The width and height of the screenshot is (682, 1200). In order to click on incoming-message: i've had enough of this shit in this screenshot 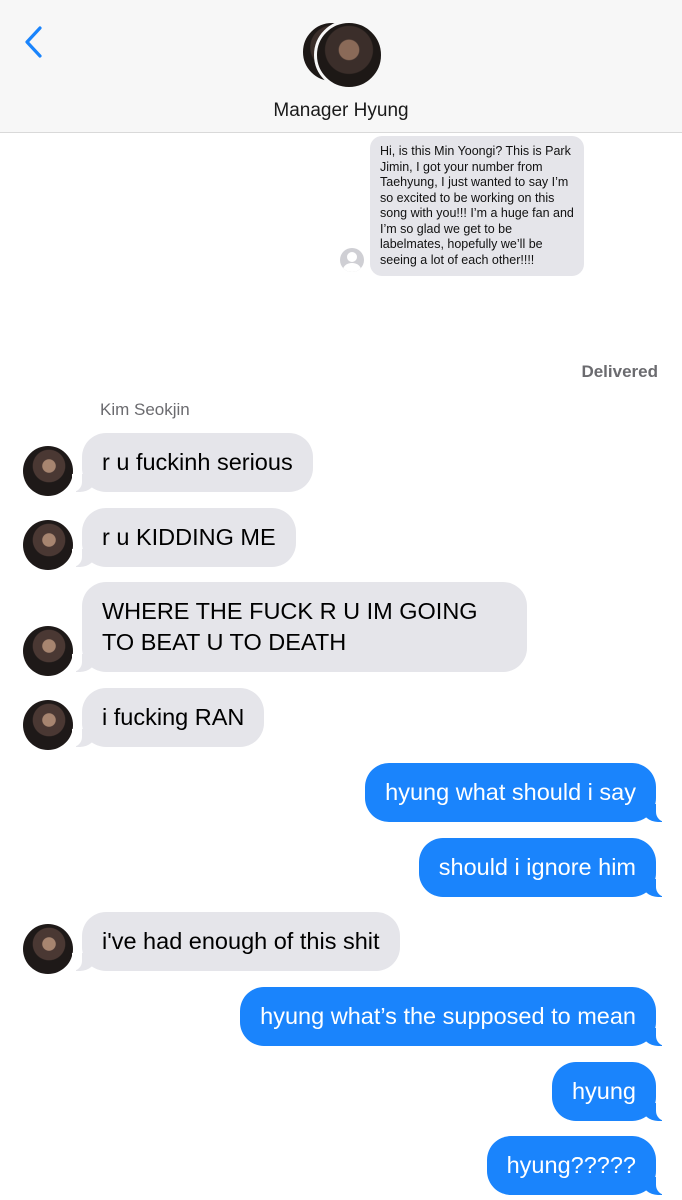, I will do `click(236, 941)`.